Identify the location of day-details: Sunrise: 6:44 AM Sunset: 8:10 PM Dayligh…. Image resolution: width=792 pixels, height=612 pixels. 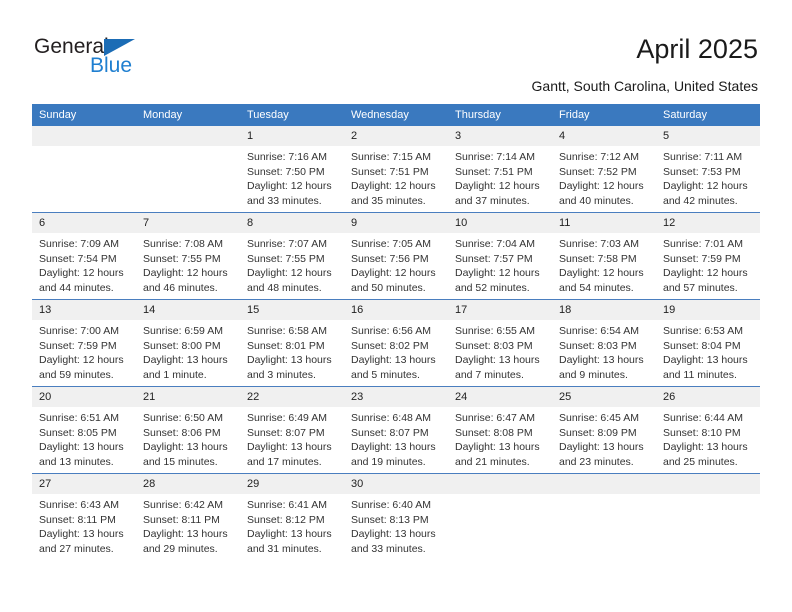
(708, 438).